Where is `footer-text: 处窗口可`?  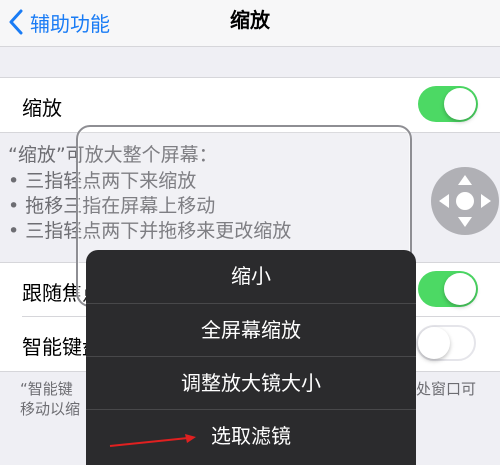 footer-text: 处窗口可 is located at coordinates (446, 389).